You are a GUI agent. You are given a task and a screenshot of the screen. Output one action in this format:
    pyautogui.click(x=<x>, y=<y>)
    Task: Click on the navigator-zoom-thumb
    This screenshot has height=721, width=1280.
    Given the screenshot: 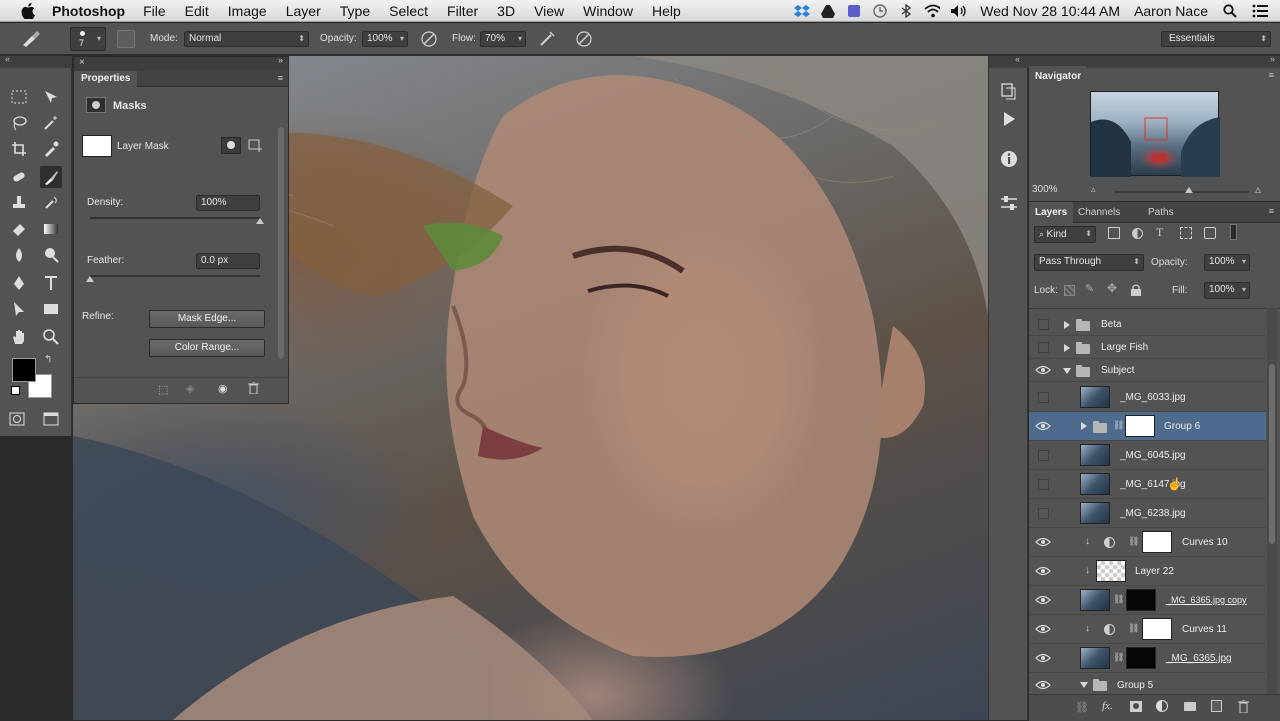 What is the action you would take?
    pyautogui.click(x=1189, y=190)
    